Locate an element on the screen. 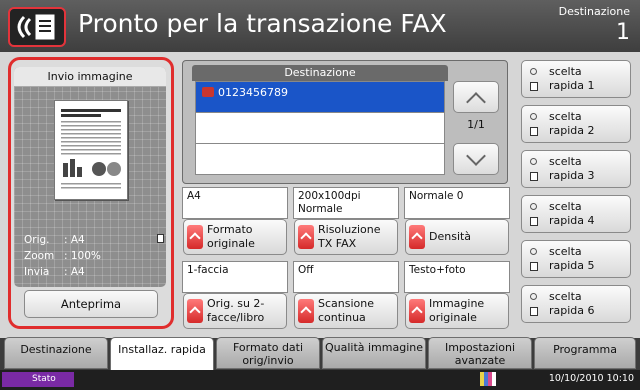  info-send-size: Invia: A4 is located at coordinates (54, 272).